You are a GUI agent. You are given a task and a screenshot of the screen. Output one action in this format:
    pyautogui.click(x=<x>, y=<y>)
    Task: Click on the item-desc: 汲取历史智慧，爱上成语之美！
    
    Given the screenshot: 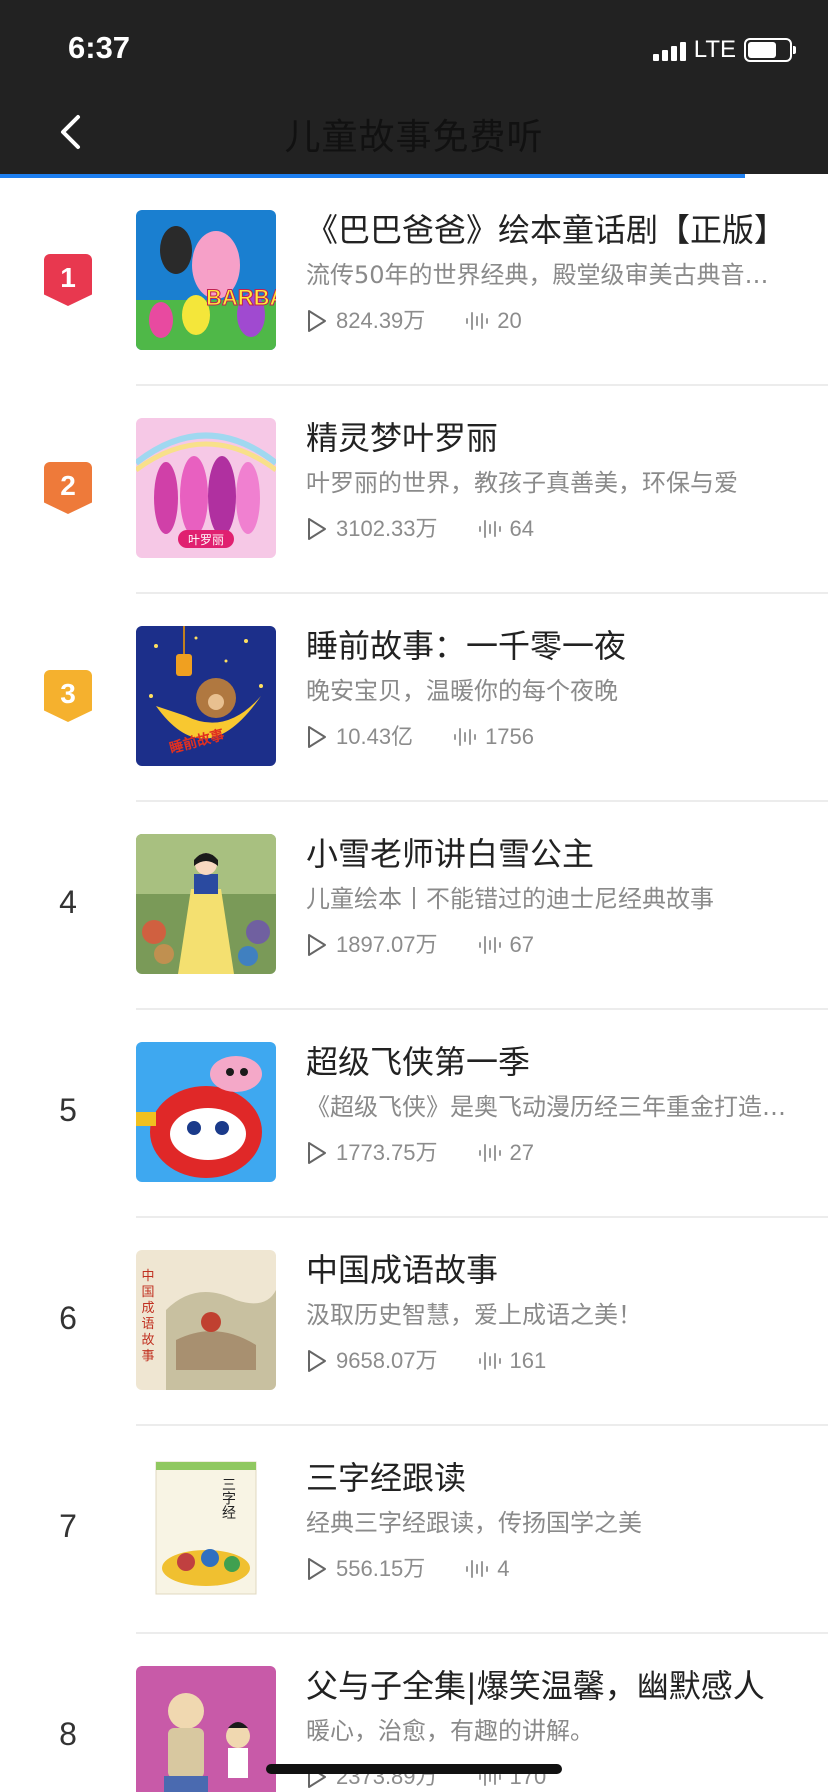 What is the action you would take?
    pyautogui.click(x=474, y=1315)
    